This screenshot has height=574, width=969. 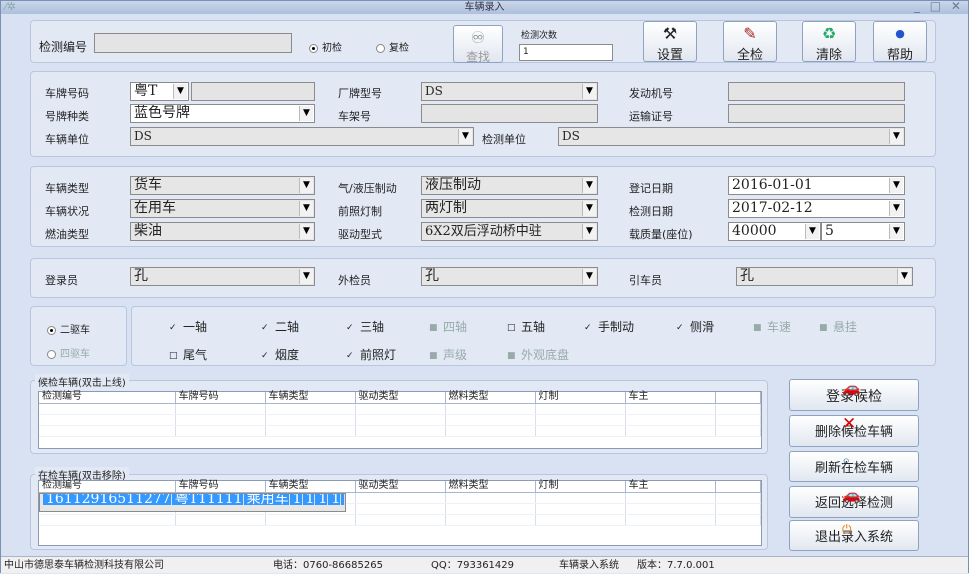 I want to click on lamp-select: 两灯制 ▼, so click(x=509, y=208).